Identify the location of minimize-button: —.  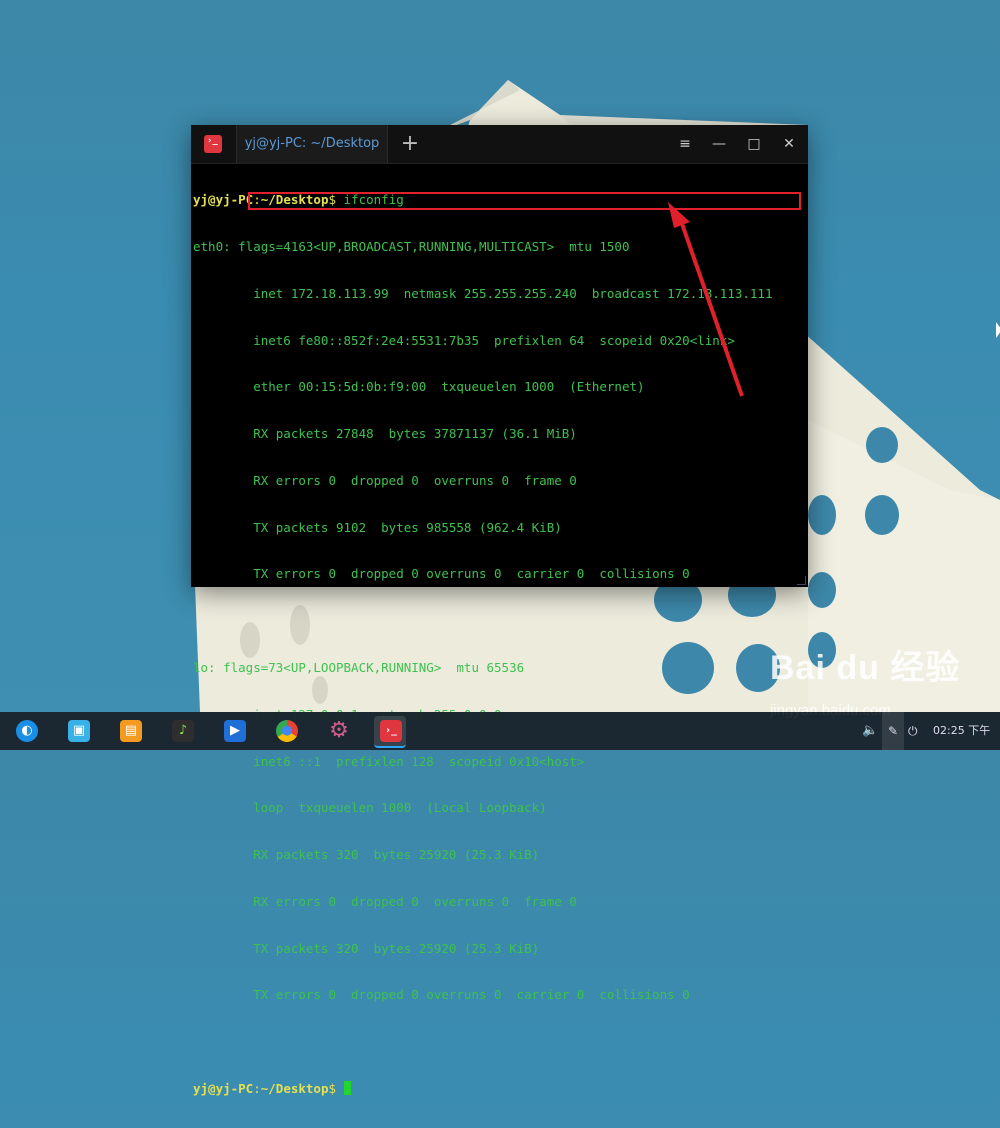
(719, 144).